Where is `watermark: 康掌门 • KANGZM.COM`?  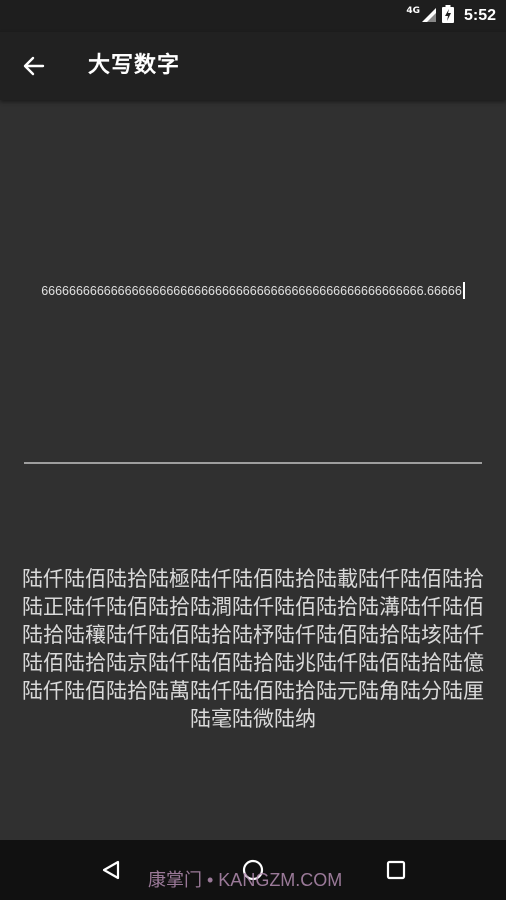
watermark: 康掌门 • KANGZM.COM is located at coordinates (245, 880).